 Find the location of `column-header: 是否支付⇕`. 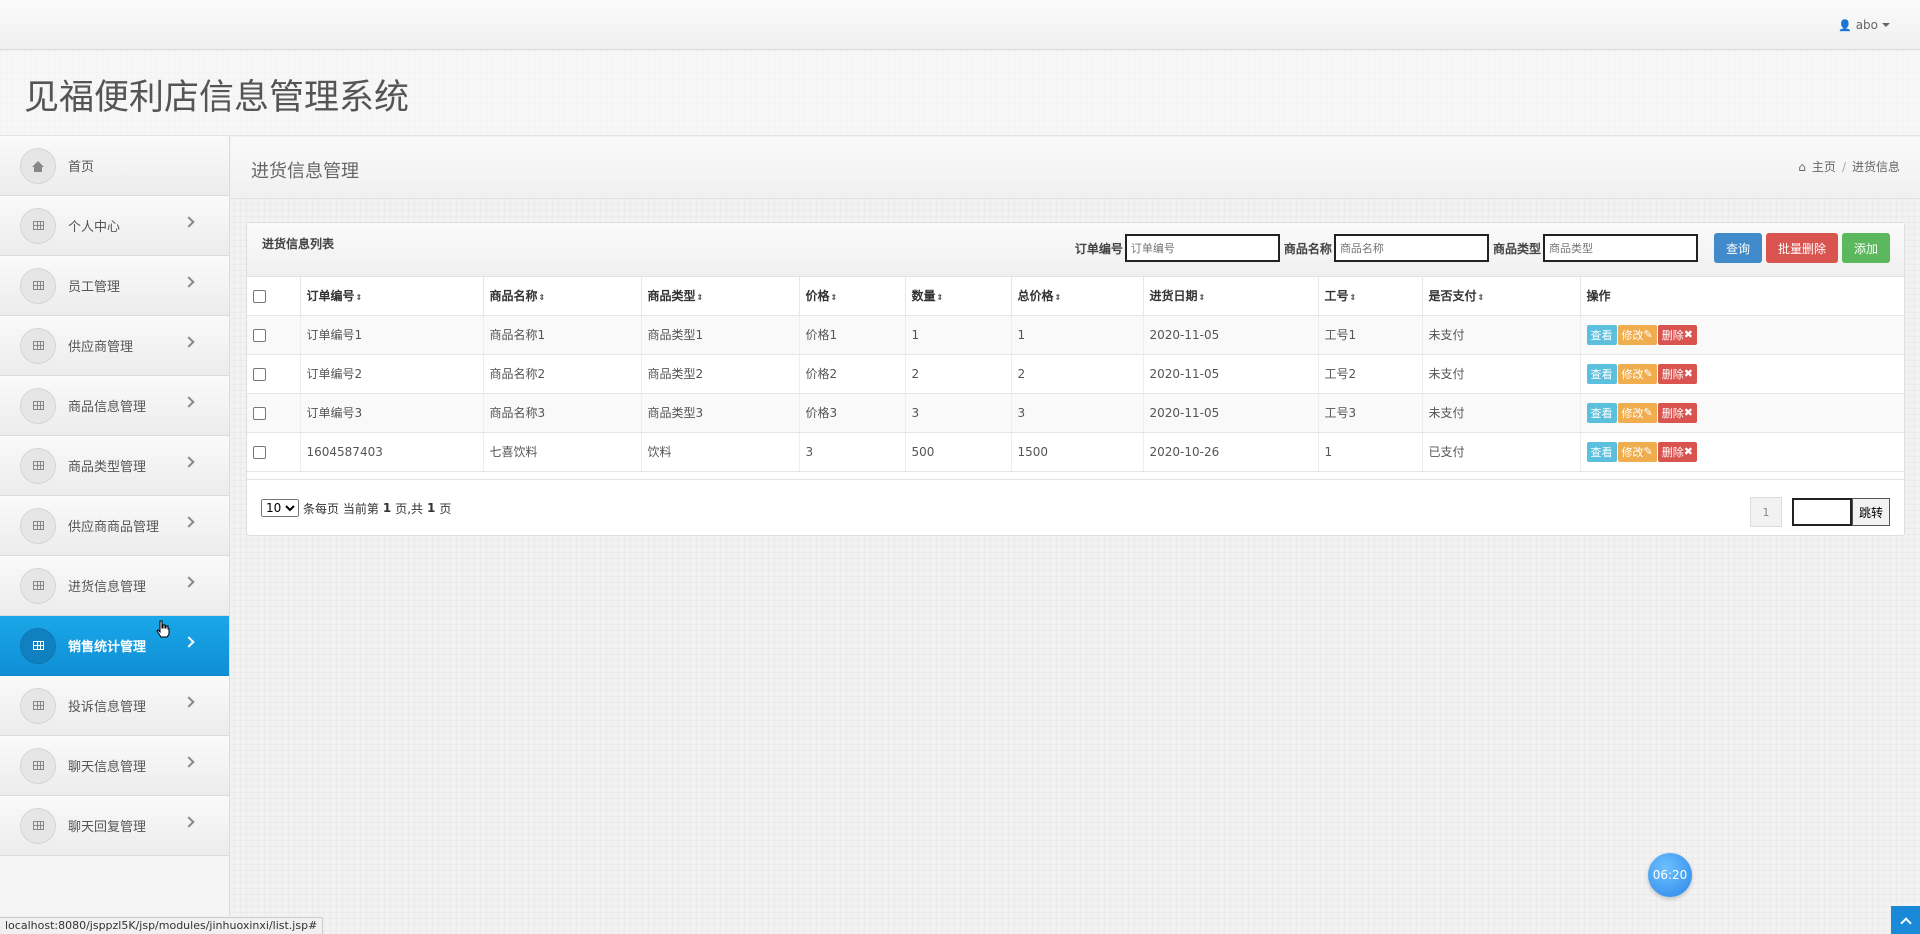

column-header: 是否支付⇕ is located at coordinates (1501, 296).